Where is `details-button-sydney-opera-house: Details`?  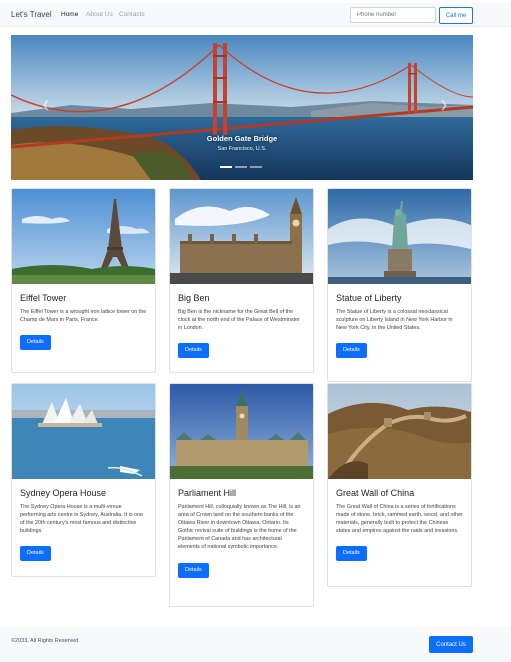
details-button-sydney-opera-house: Details is located at coordinates (35, 554).